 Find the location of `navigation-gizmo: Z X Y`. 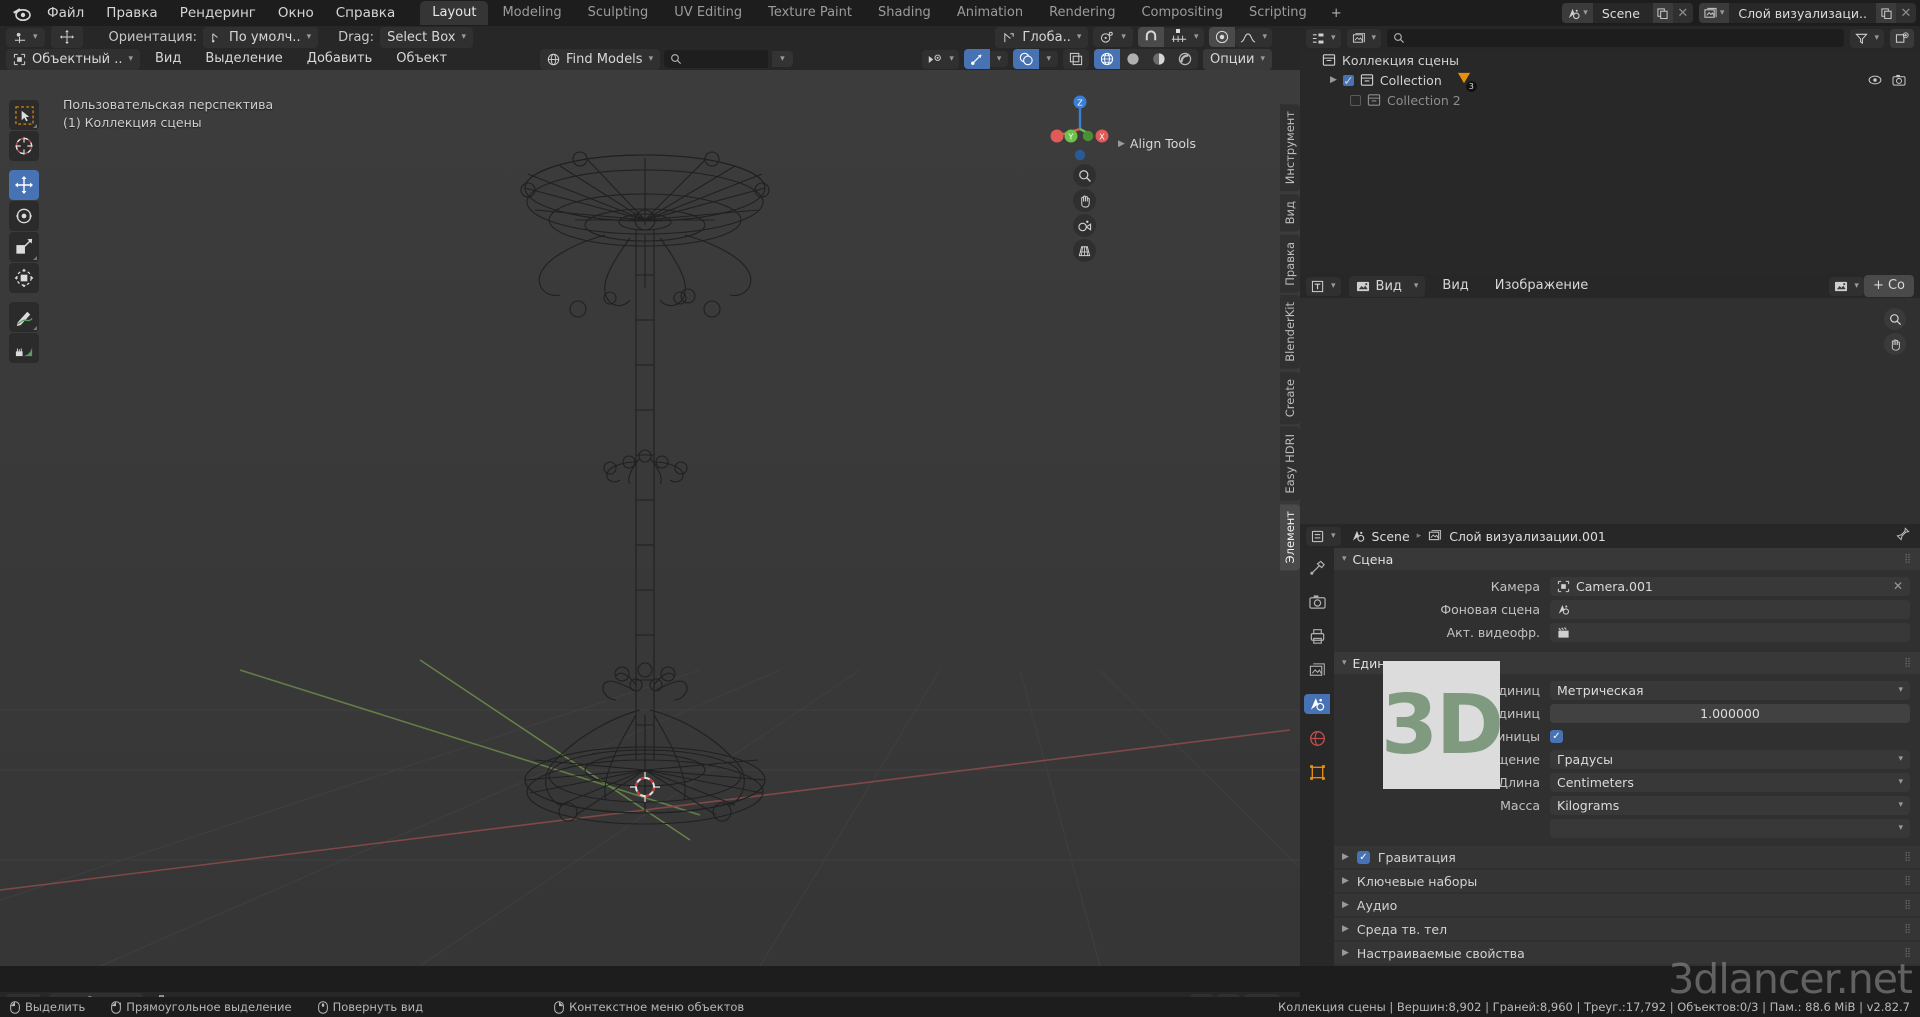

navigation-gizmo: Z X Y is located at coordinates (1080, 129).